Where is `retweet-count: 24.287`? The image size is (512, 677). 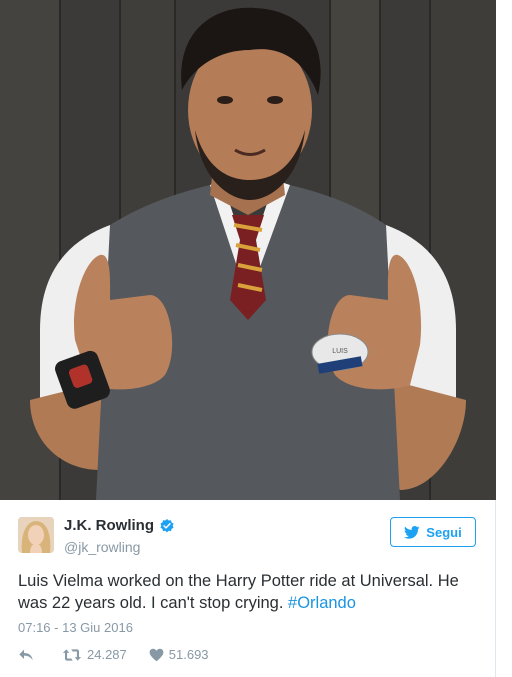 retweet-count: 24.287 is located at coordinates (107, 654).